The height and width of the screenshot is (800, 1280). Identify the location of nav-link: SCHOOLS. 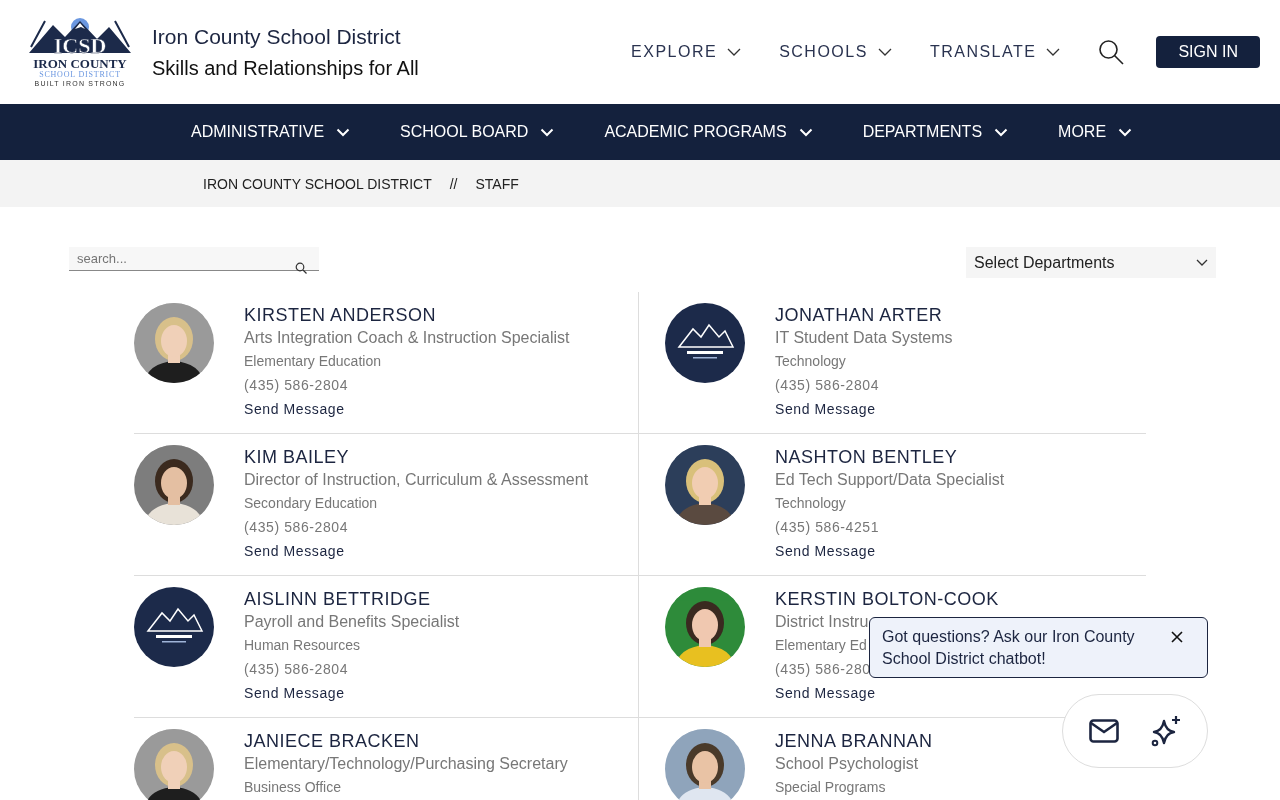
(835, 52).